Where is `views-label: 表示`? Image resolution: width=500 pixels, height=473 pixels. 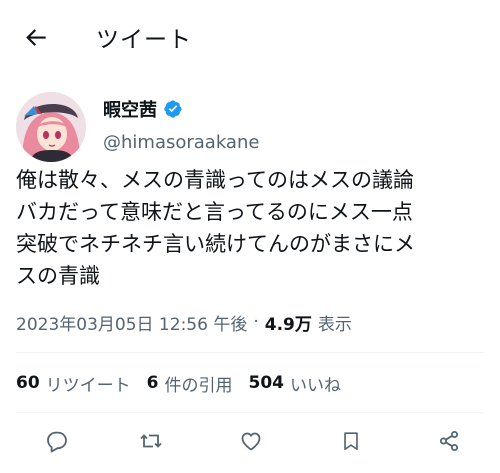
views-label: 表示 is located at coordinates (334, 324).